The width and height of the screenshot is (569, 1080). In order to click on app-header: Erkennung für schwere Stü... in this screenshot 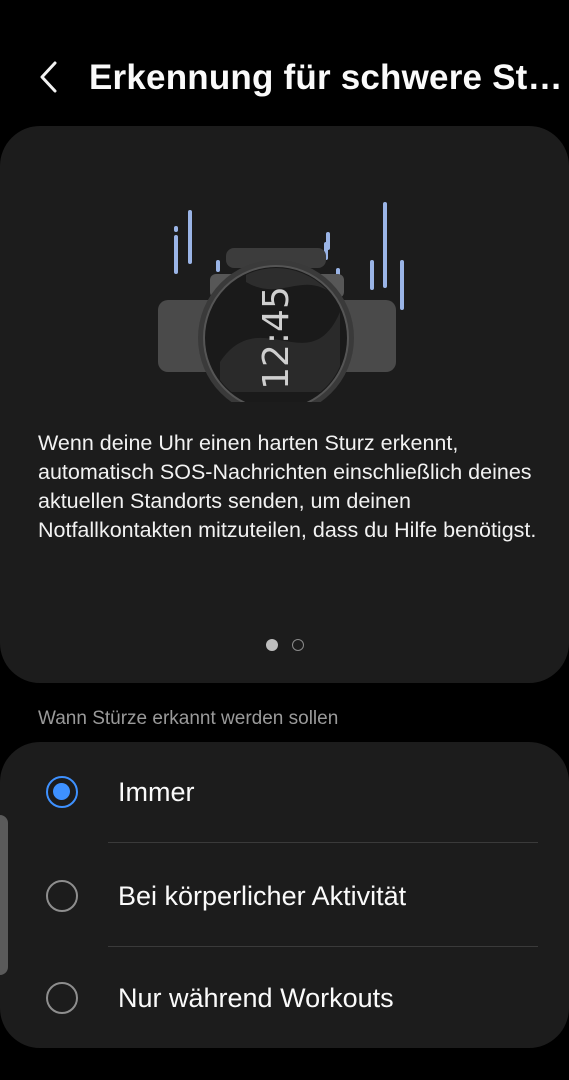, I will do `click(284, 65)`.